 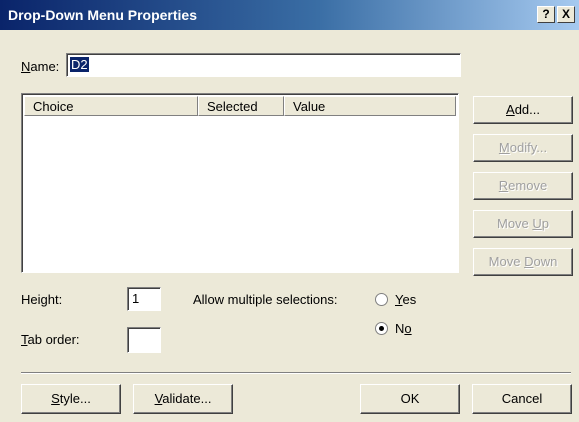 I want to click on separator, so click(x=296, y=373).